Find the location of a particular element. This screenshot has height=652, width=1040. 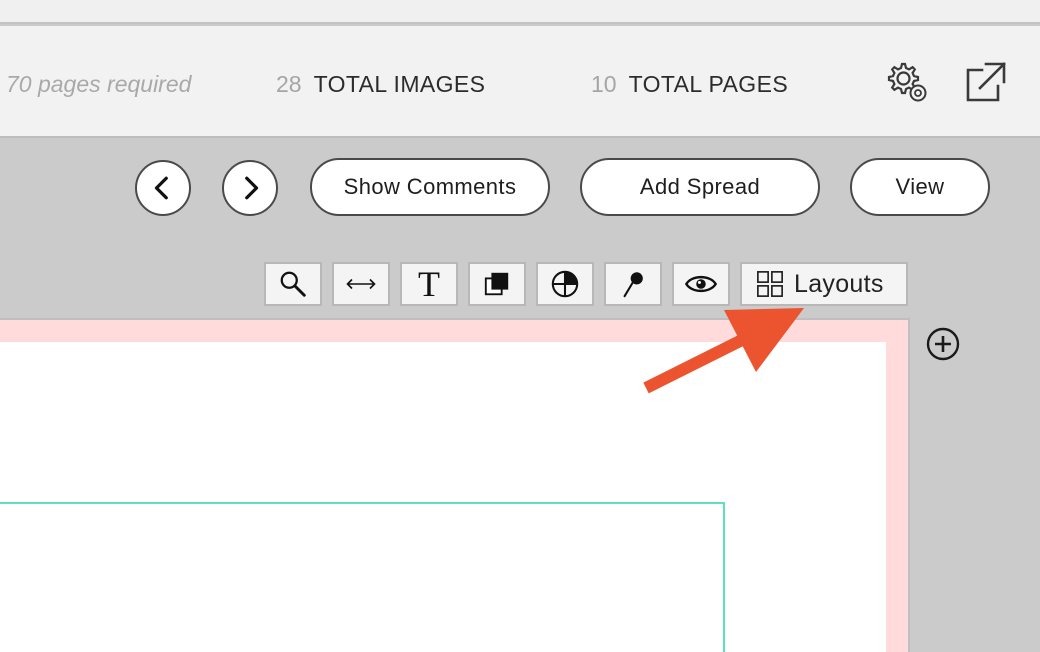

prev-spread-button is located at coordinates (163, 188).